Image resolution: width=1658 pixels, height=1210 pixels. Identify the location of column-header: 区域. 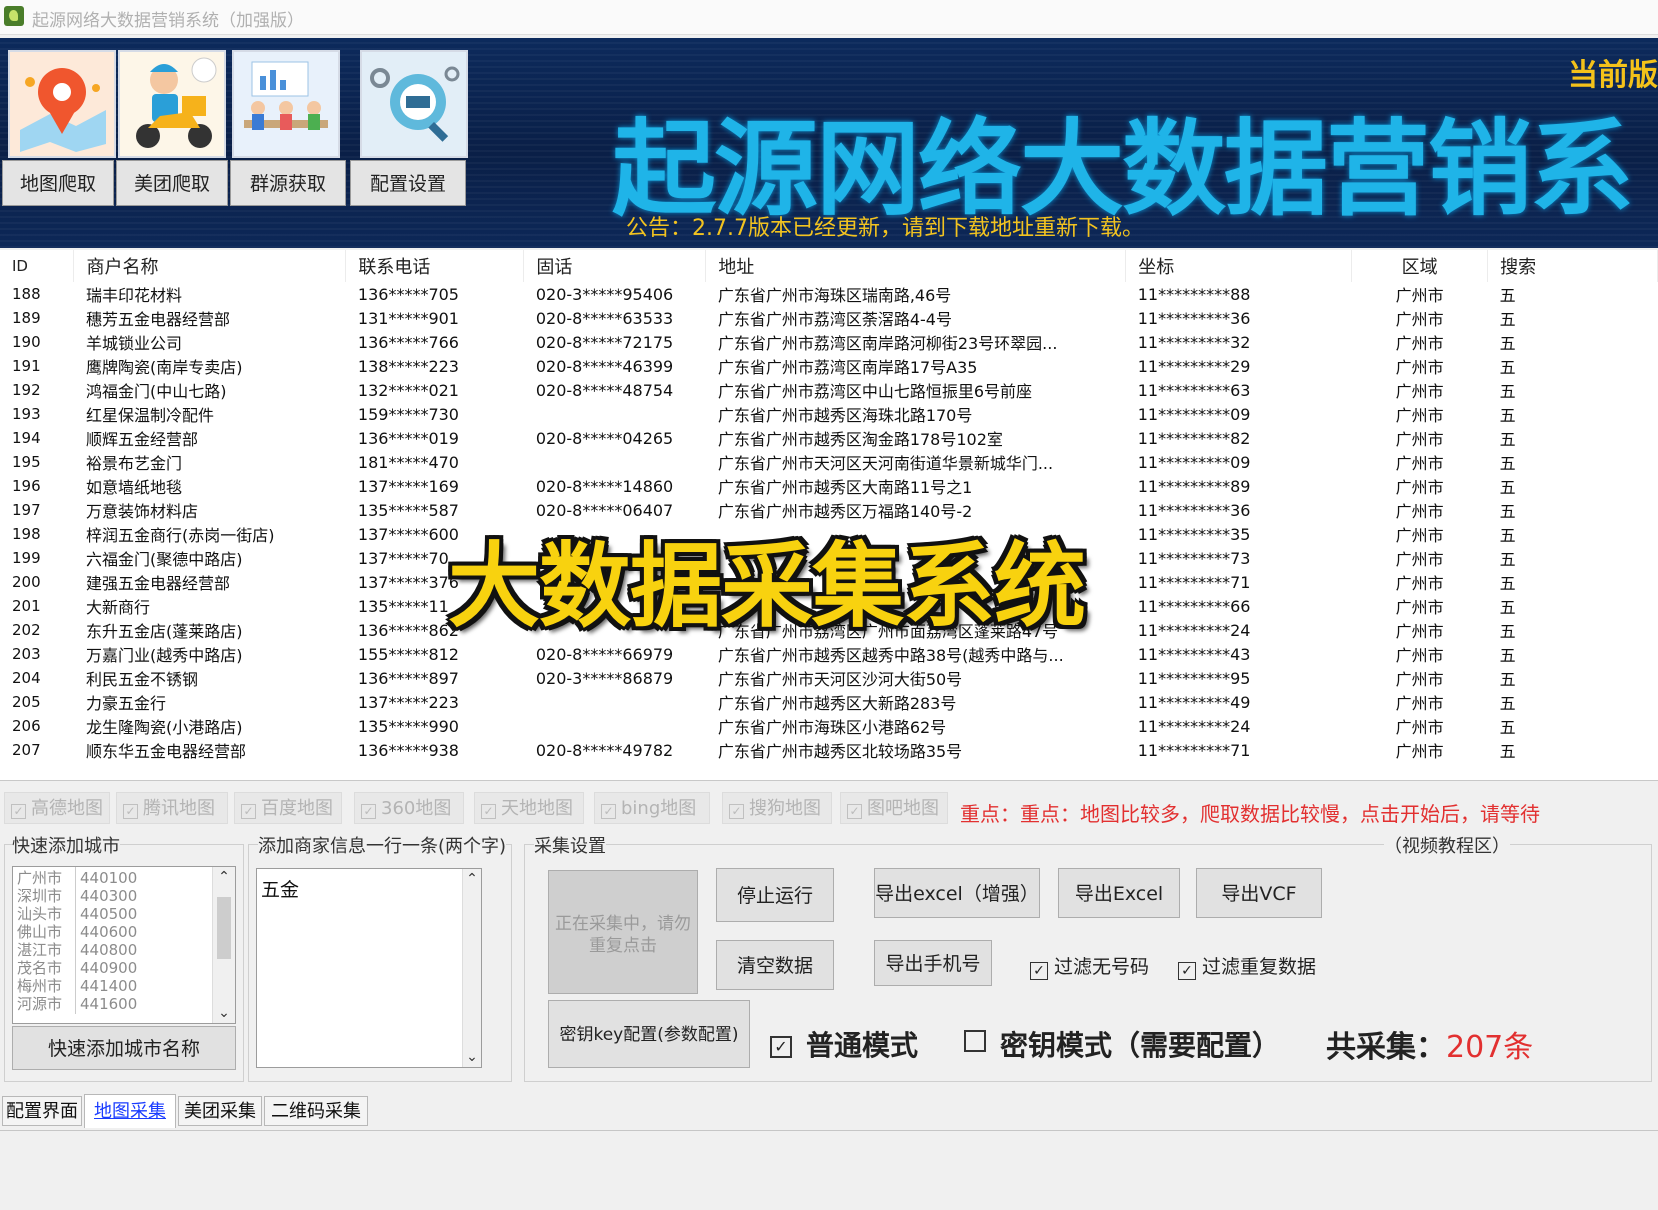
(1420, 266).